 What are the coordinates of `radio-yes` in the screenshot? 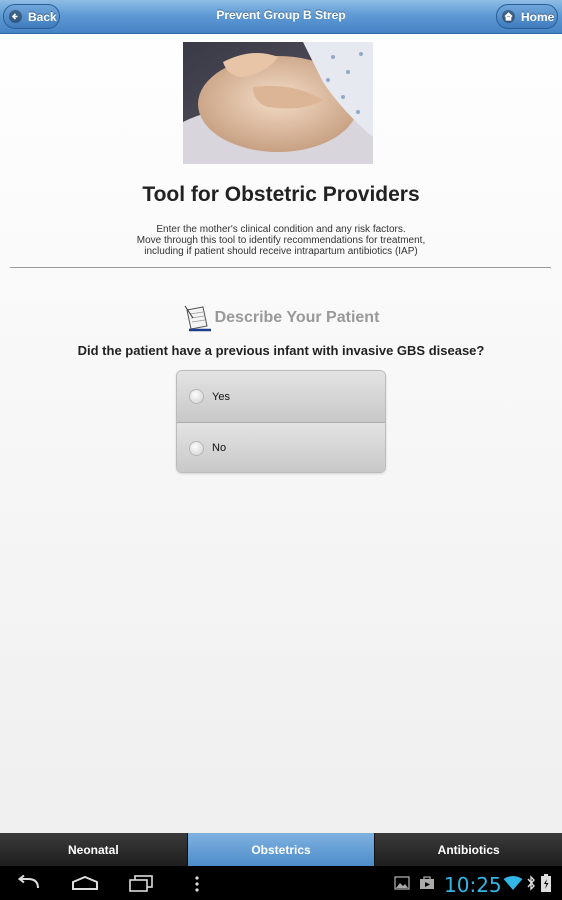 It's located at (196, 396).